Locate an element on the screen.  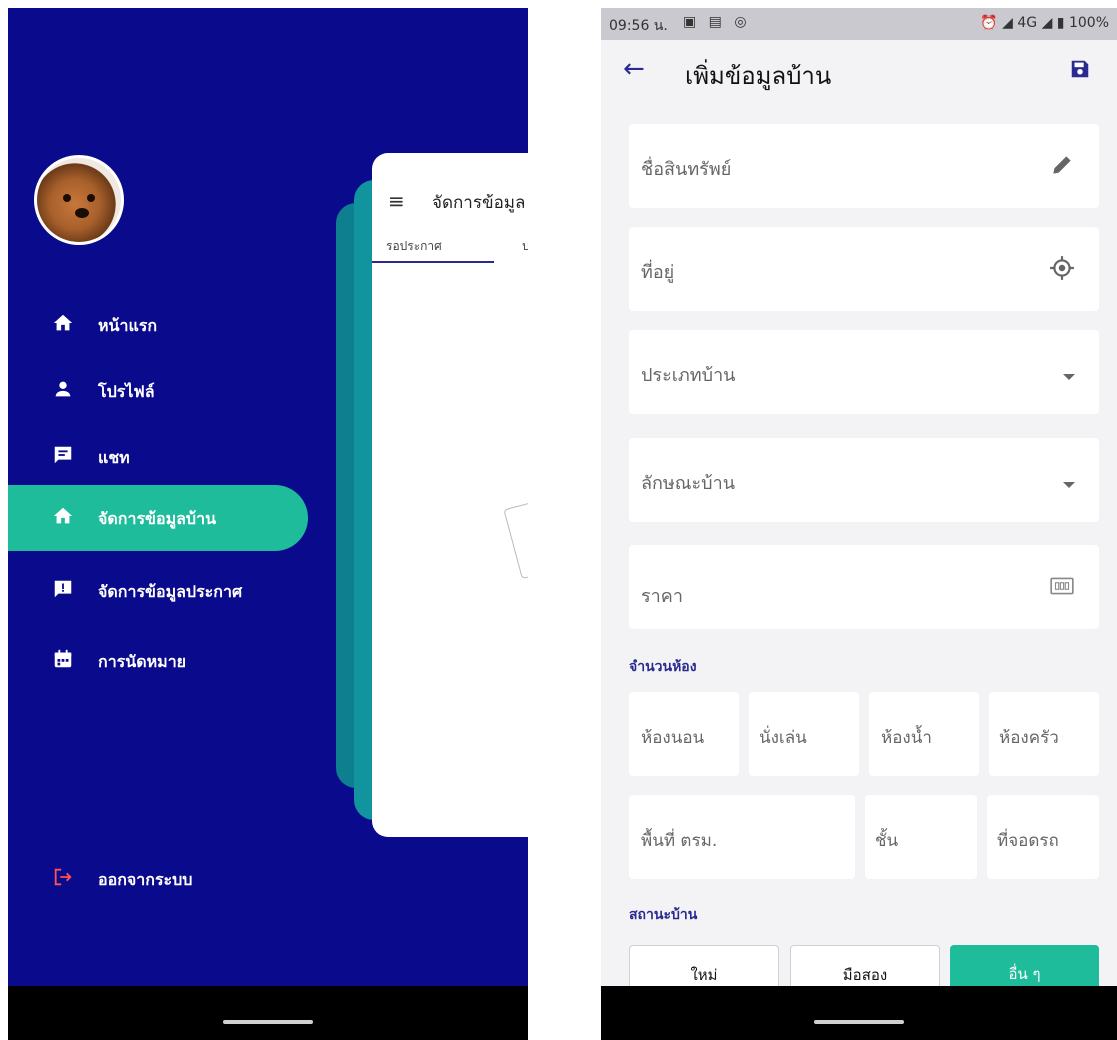
bedroom-placeholder: ห้องนอน is located at coordinates (673, 738).